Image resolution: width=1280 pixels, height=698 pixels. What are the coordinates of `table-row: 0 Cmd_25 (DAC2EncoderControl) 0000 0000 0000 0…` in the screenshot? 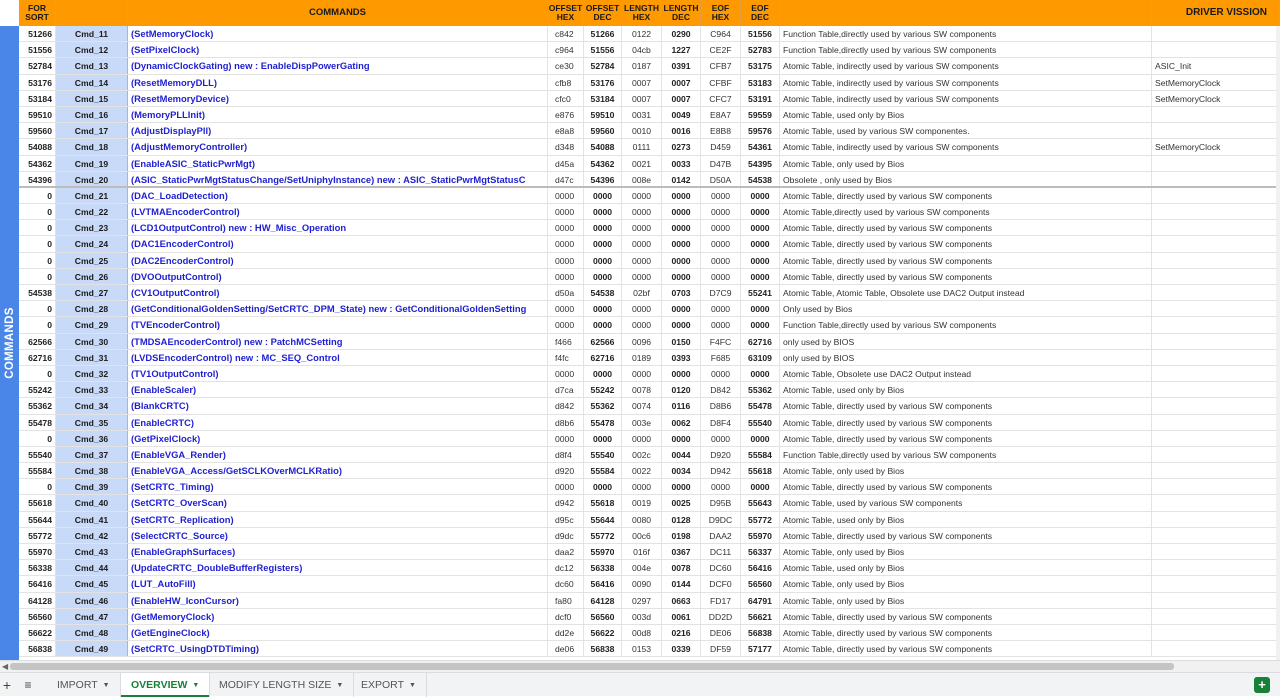 It's located at (649, 260).